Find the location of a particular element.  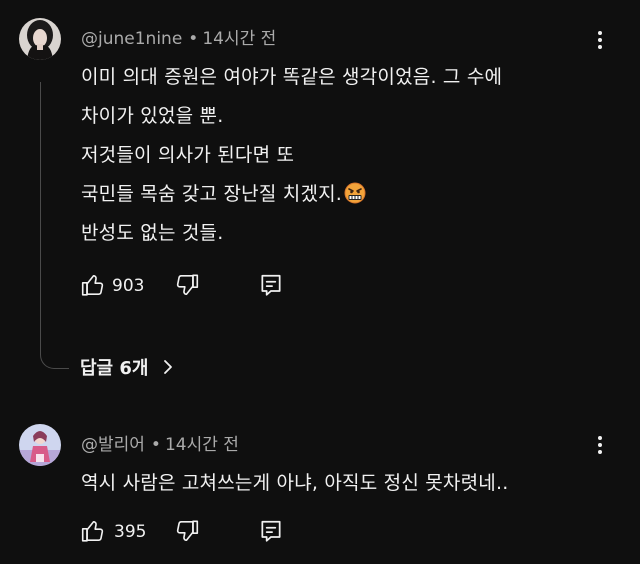

thumbs-down-icon is located at coordinates (187, 531).